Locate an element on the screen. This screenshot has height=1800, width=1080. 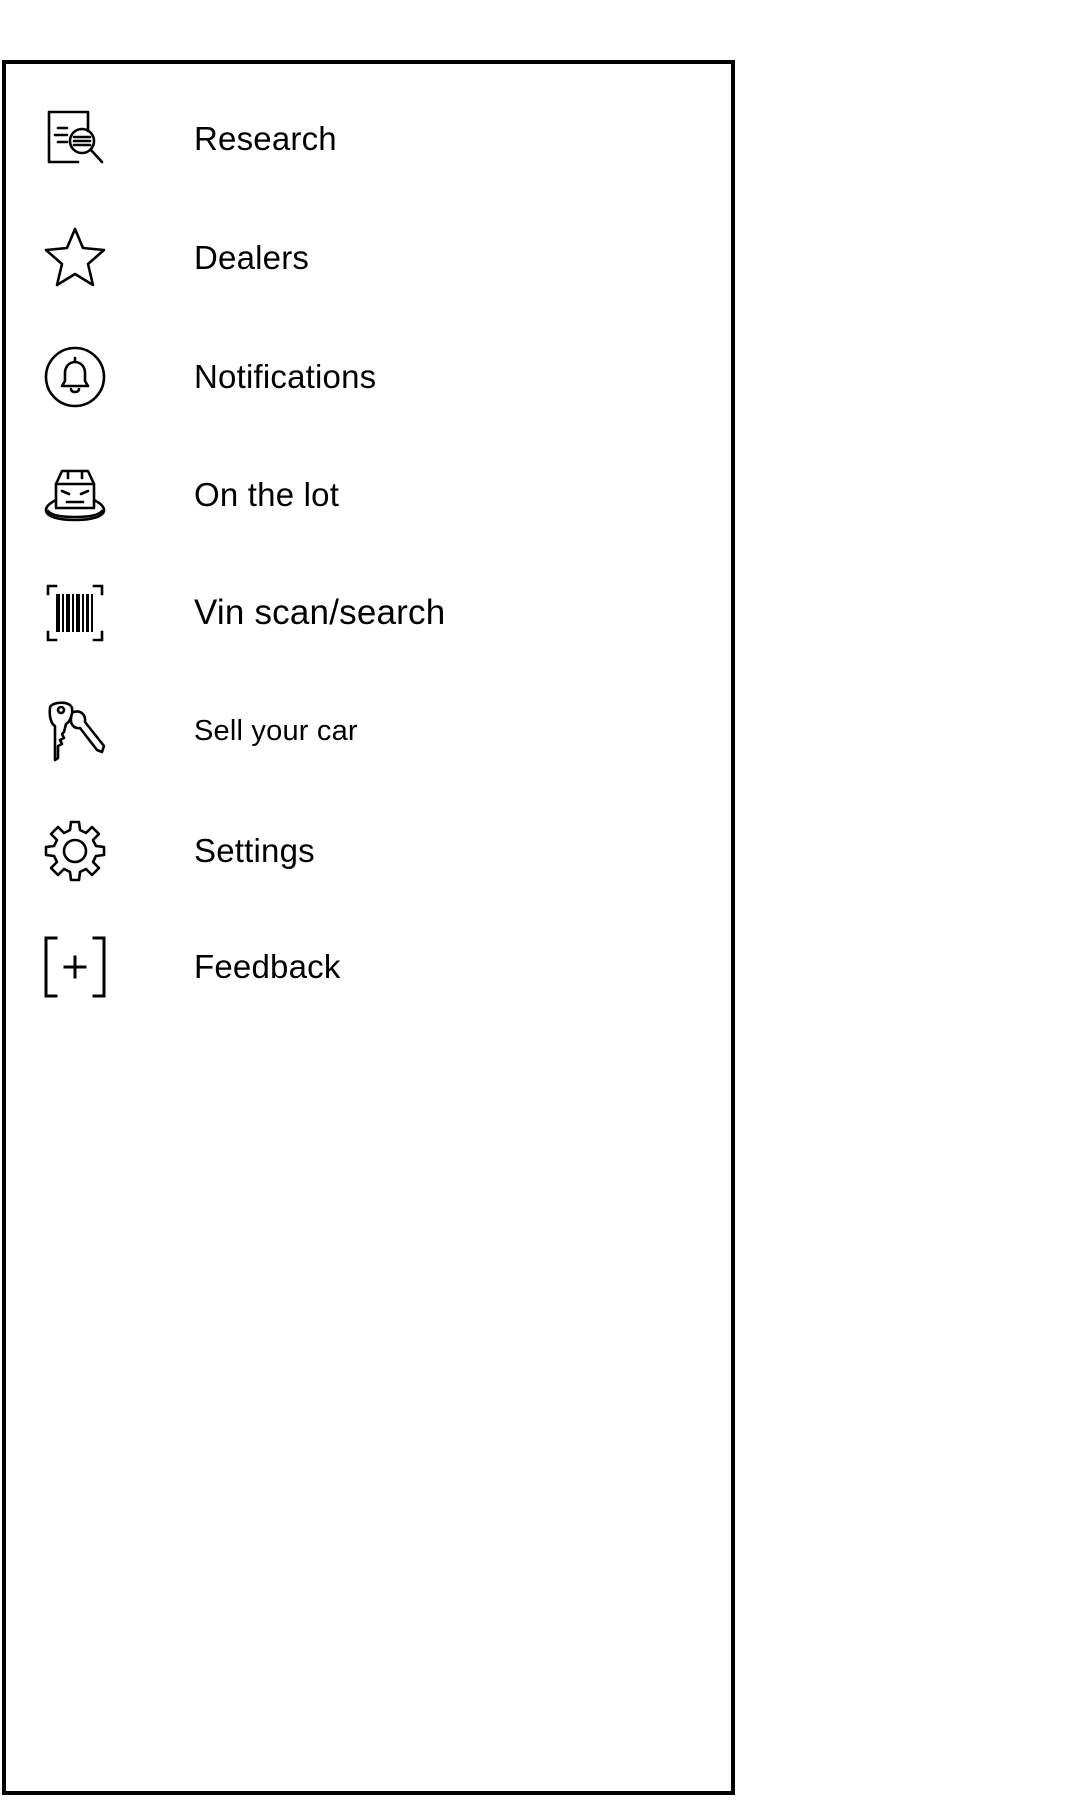
menu-item-sell-your-car: Sell your car is located at coordinates (368, 731).